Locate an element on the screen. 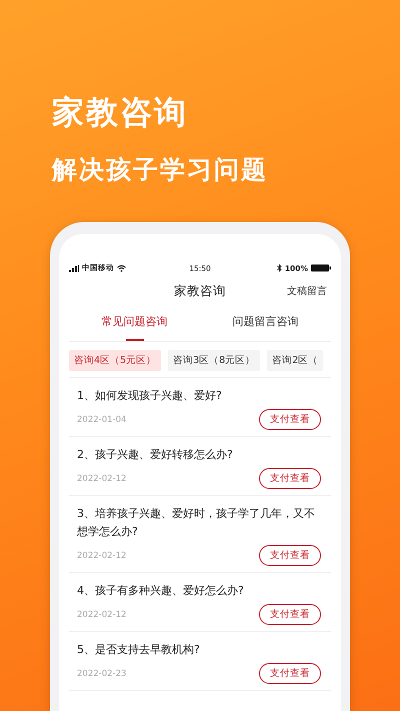 The width and height of the screenshot is (400, 711). question-title: 1、如何发现孩子兴趣、爱好? is located at coordinates (199, 396).